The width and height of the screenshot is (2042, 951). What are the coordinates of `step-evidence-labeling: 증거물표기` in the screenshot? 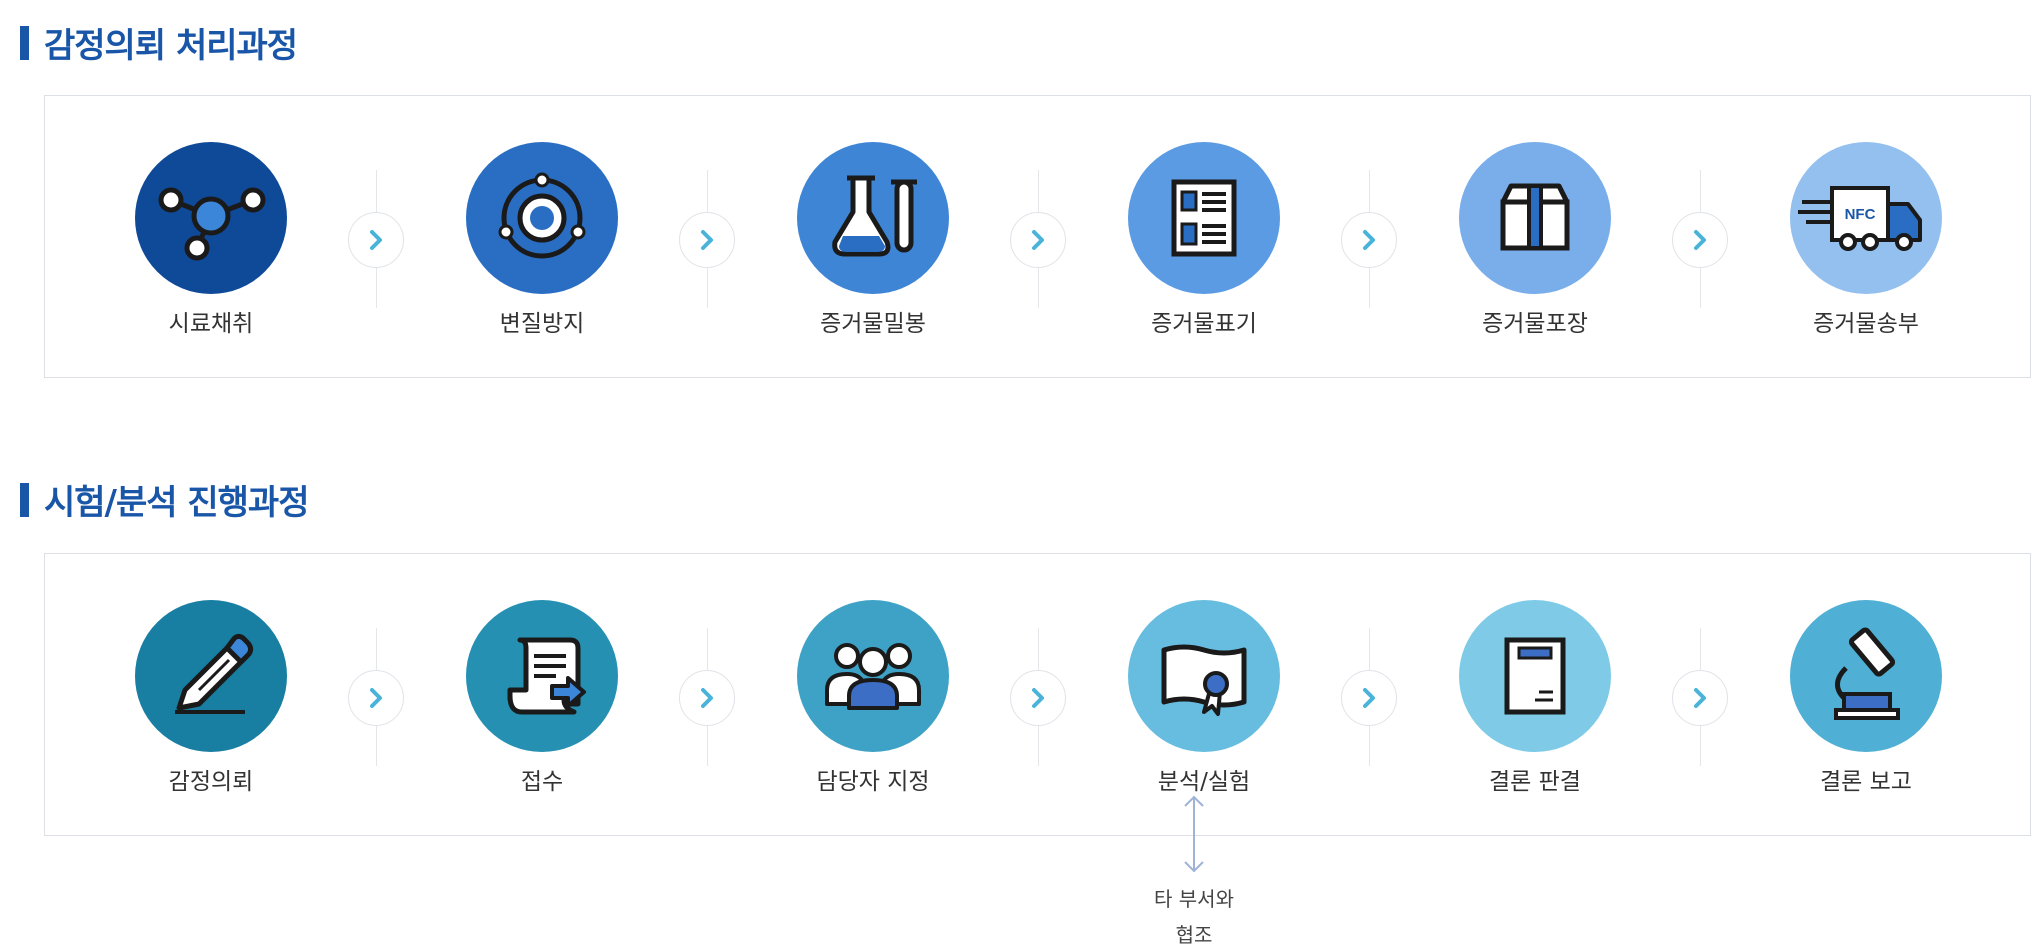 It's located at (1204, 240).